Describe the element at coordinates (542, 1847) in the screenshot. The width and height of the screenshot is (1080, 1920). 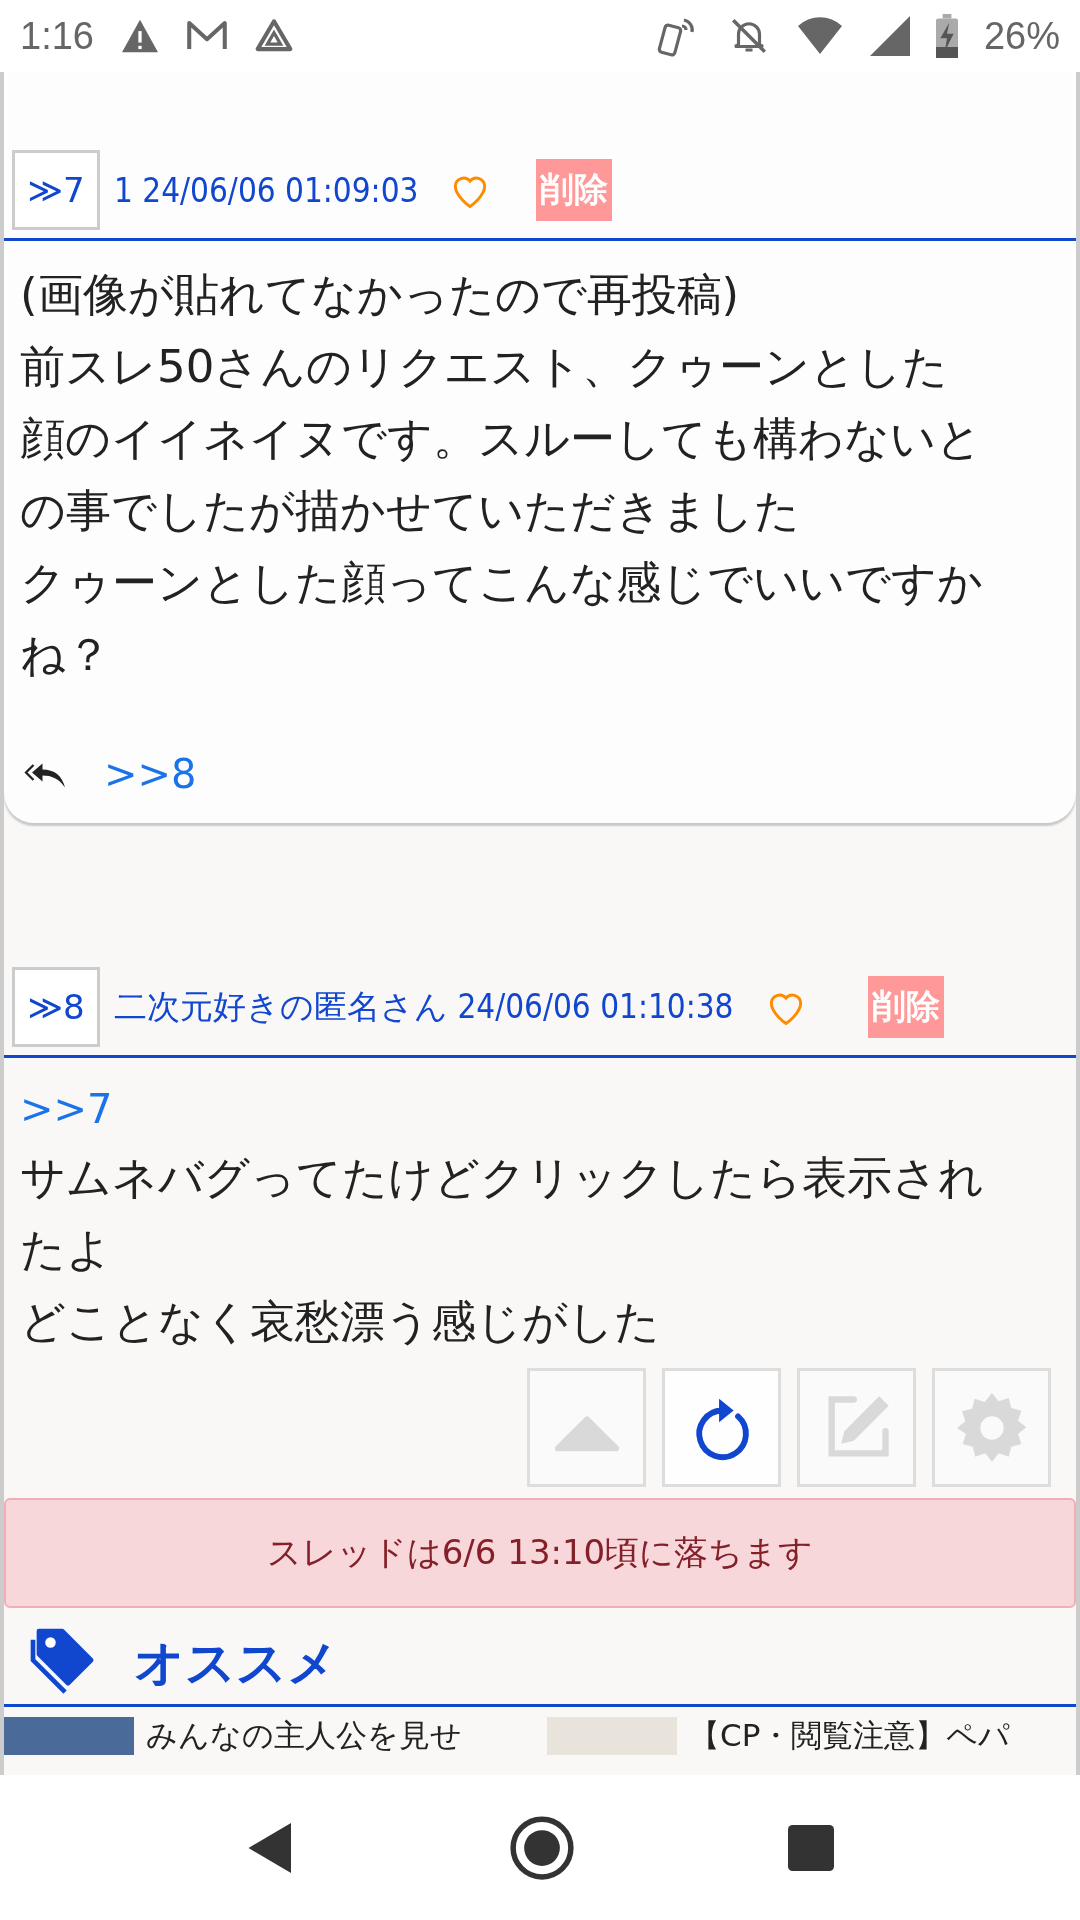
I see `home-icon` at that location.